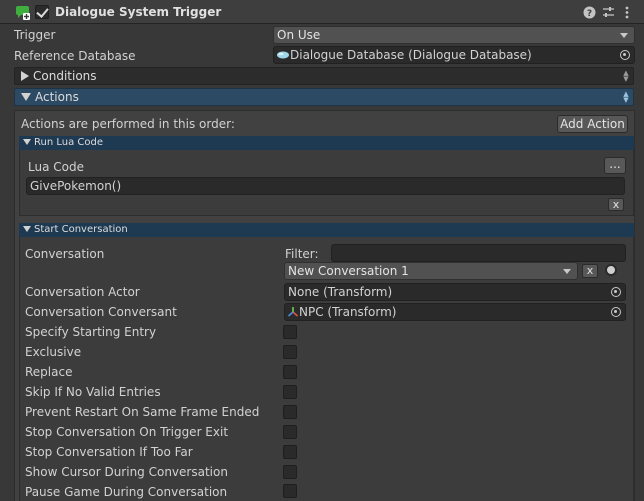  Describe the element at coordinates (93, 392) in the screenshot. I see `toggle-label-skip-if-no-valid-entries: Skip If No Valid Entries` at that location.